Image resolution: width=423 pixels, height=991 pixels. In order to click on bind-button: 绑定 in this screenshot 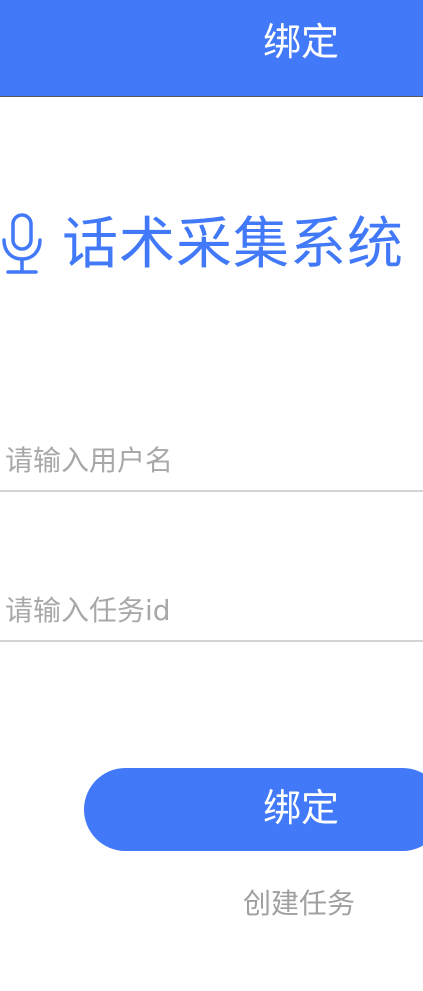, I will do `click(253, 809)`.